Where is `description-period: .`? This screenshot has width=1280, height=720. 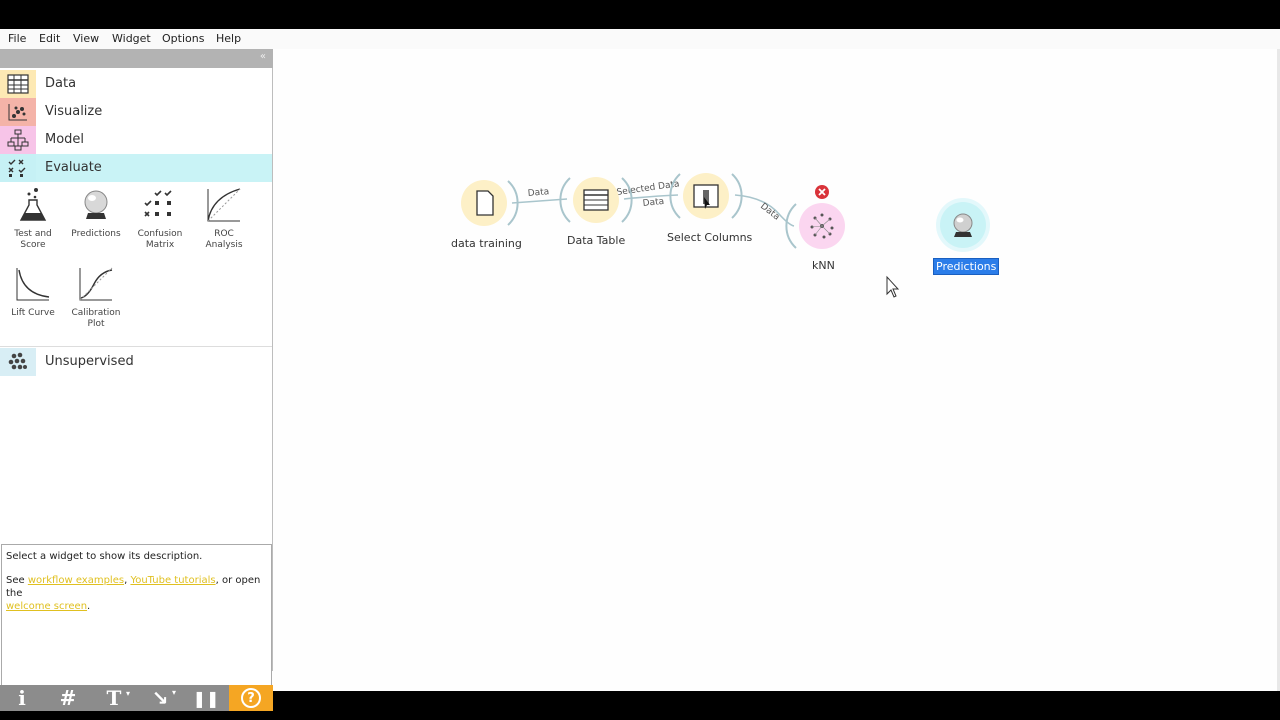
description-period: . is located at coordinates (89, 606).